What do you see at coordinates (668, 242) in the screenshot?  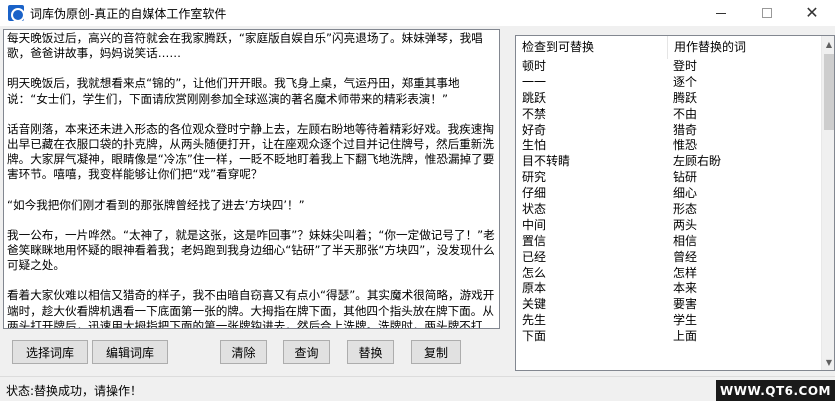 I see `word-list-row: 置信 相信` at bounding box center [668, 242].